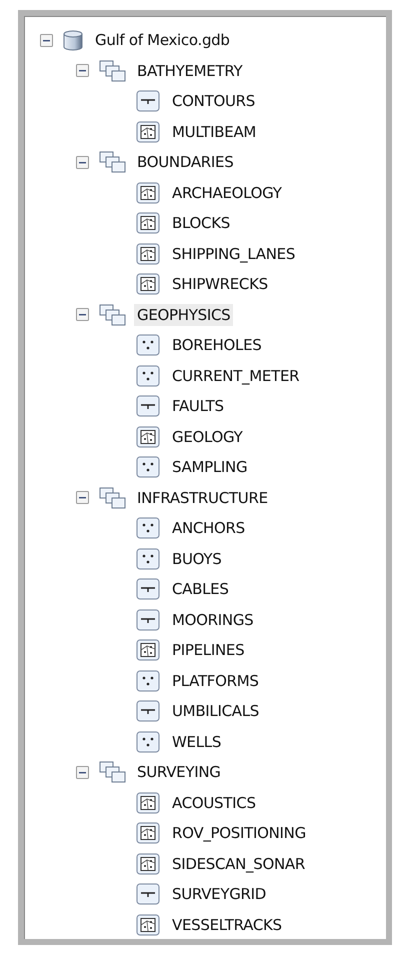 This screenshot has width=401, height=961. Describe the element at coordinates (215, 711) in the screenshot. I see `layer-name: UMBILICALS` at that location.